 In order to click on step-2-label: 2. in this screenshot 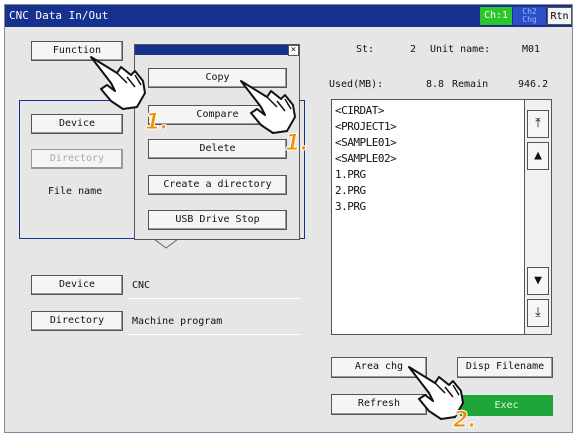, I will do `click(465, 421)`.